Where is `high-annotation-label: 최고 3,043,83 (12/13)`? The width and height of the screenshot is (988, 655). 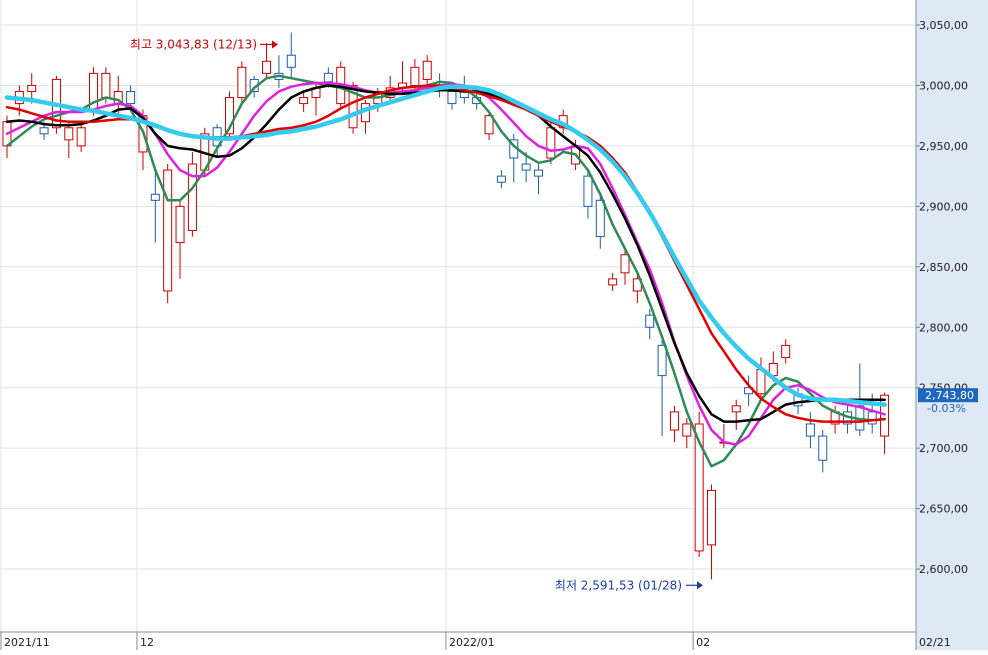 high-annotation-label: 최고 3,043,83 (12/13) is located at coordinates (193, 44).